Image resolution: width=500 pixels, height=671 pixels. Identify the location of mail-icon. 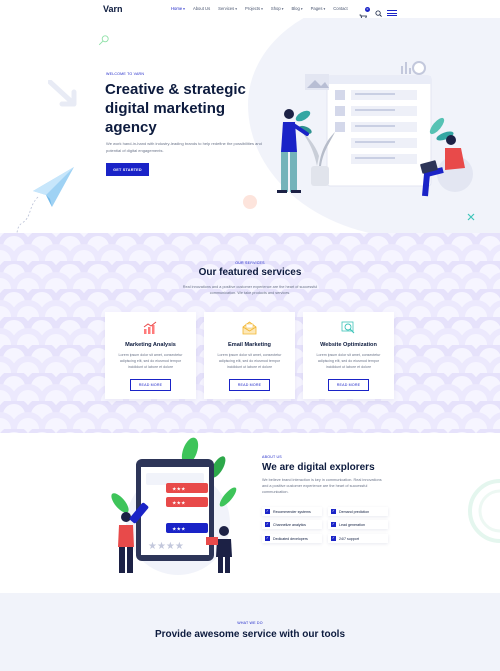
(249, 328).